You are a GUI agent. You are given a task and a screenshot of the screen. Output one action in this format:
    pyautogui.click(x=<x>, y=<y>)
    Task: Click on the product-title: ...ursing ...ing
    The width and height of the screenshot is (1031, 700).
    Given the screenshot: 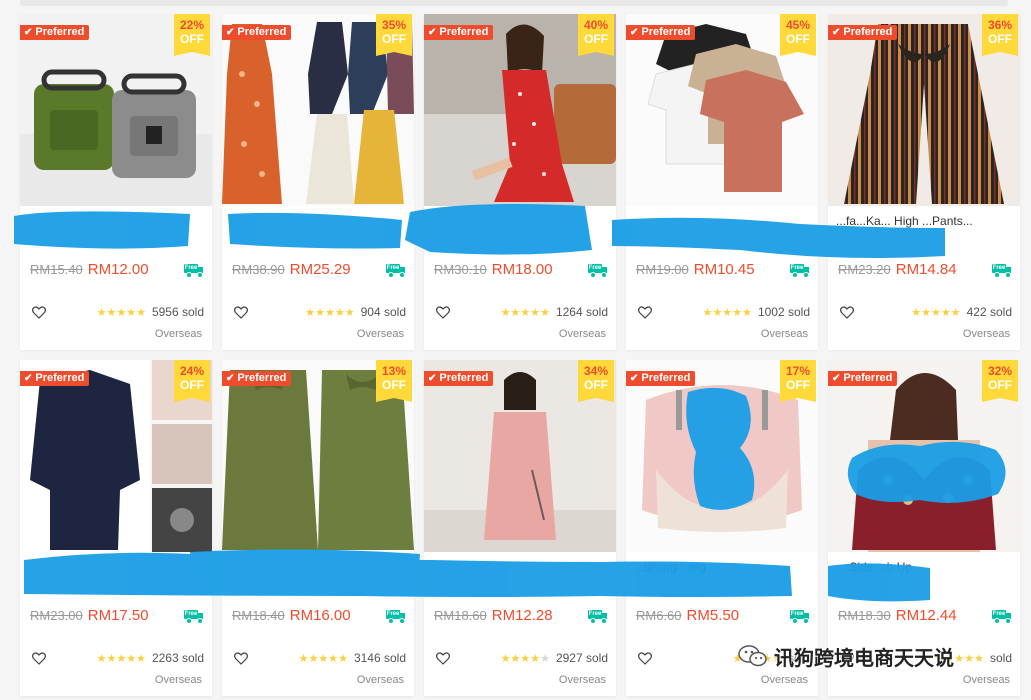 What is the action you would take?
    pyautogui.click(x=722, y=576)
    